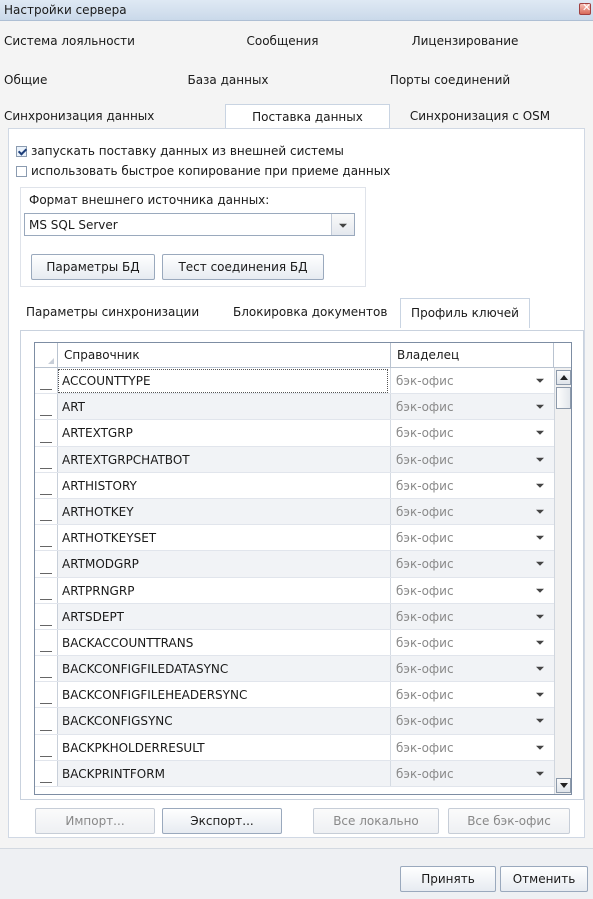 The height and width of the screenshot is (899, 593). I want to click on directory-cell: ARTEXTGRP, so click(97, 433).